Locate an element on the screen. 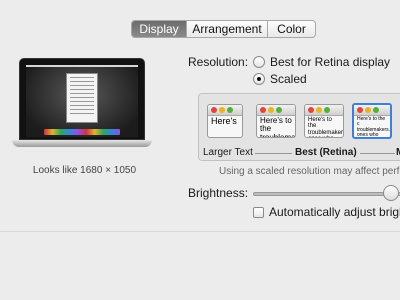  document-window is located at coordinates (82, 98).